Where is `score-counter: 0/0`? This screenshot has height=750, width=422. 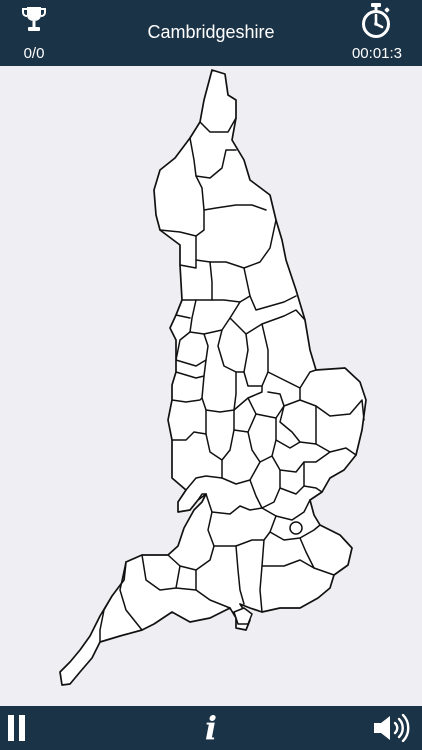 score-counter: 0/0 is located at coordinates (34, 53).